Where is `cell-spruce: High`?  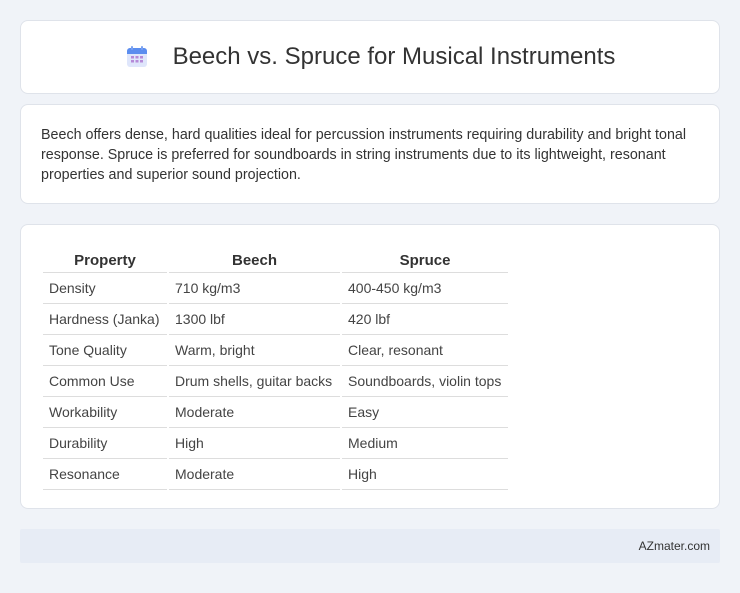 cell-spruce: High is located at coordinates (425, 474).